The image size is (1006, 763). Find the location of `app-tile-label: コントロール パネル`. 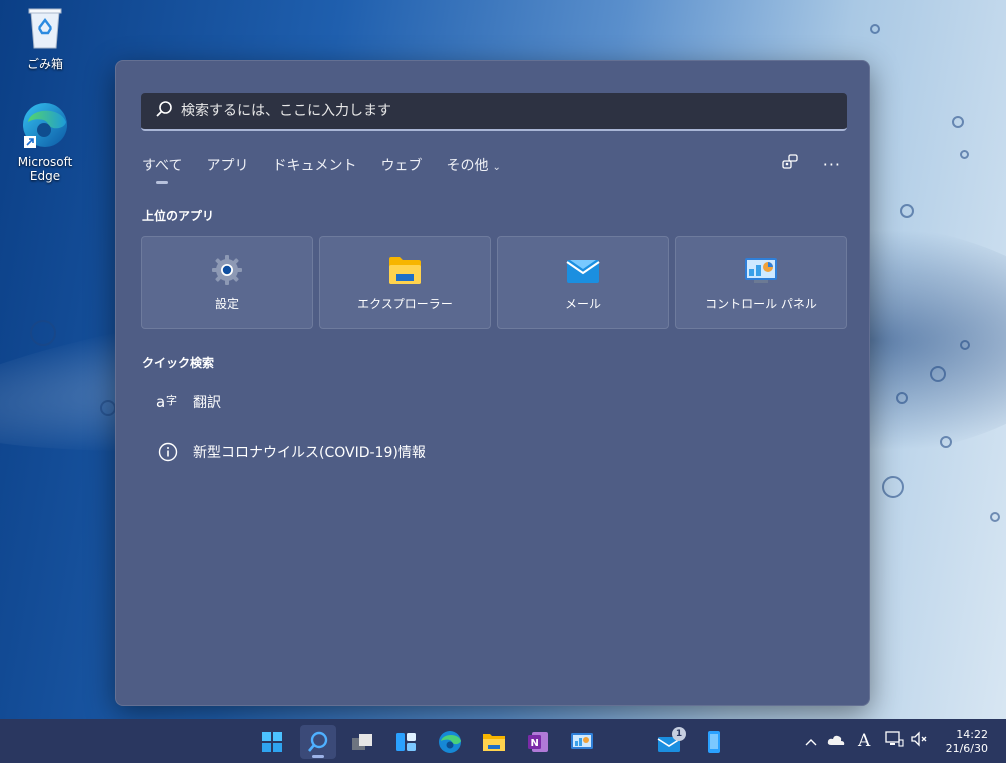

app-tile-label: コントロール パネル is located at coordinates (761, 304).